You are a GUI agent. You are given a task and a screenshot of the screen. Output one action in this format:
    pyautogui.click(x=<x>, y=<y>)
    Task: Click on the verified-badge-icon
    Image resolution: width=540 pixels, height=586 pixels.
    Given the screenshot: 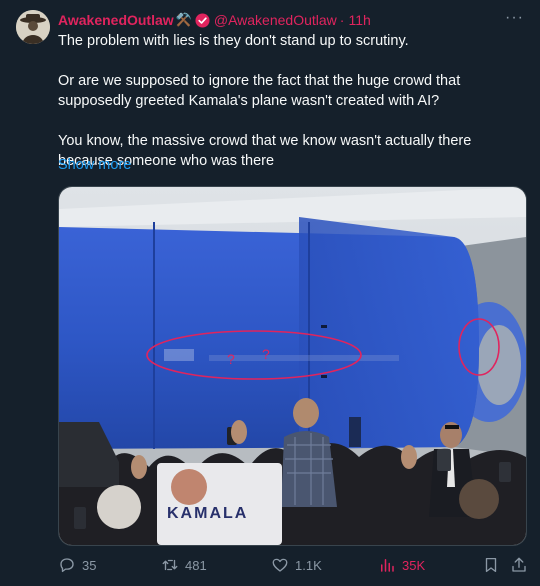 What is the action you would take?
    pyautogui.click(x=202, y=20)
    